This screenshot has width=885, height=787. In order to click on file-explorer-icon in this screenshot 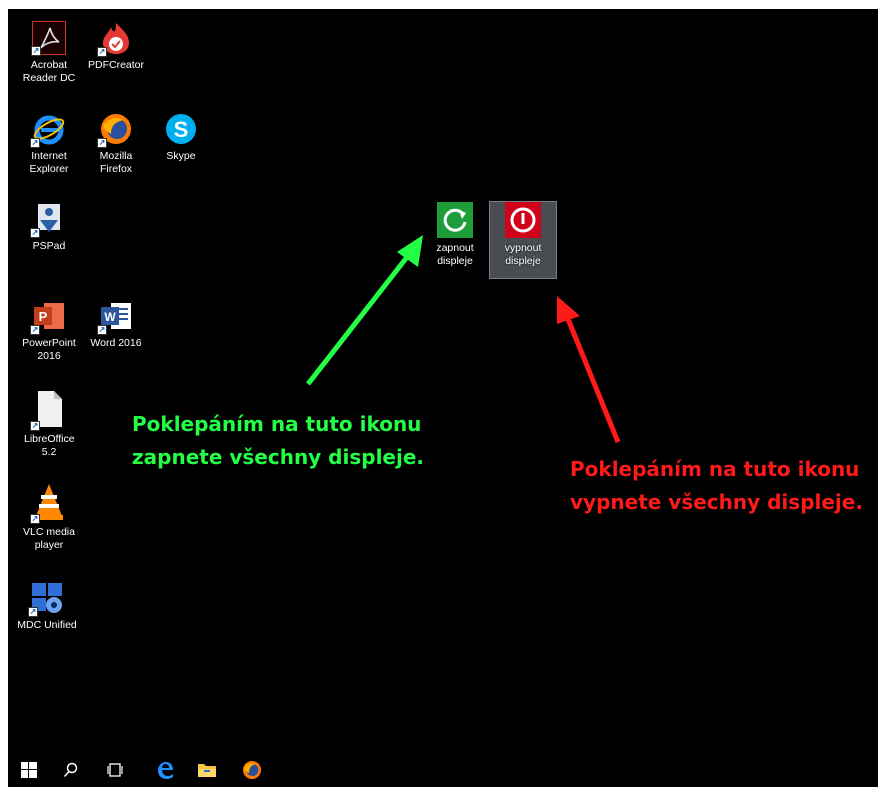, I will do `click(207, 770)`.